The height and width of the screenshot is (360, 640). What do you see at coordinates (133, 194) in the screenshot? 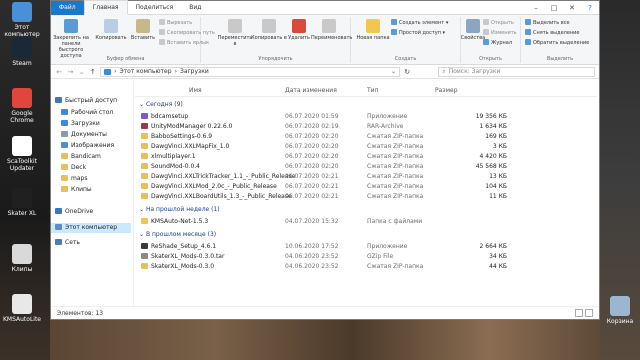
I see `pane-divider` at bounding box center [133, 194].